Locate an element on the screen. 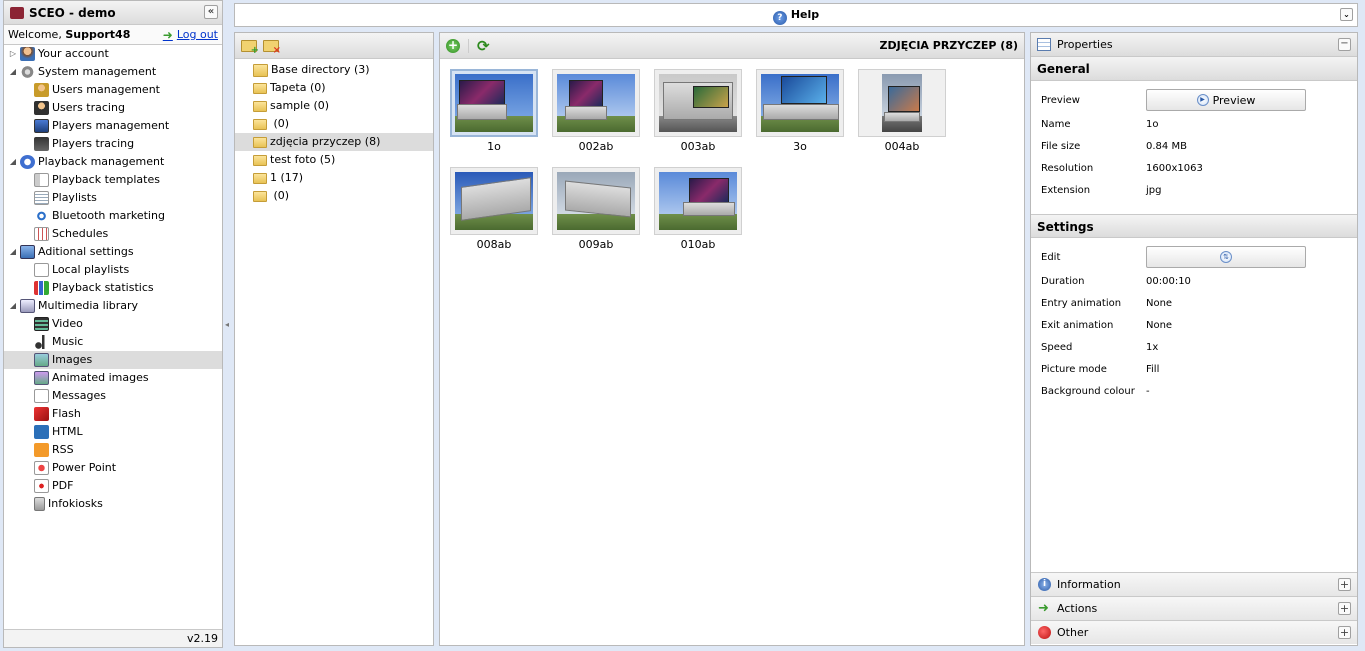 The width and height of the screenshot is (1365, 651). property-key: Preview is located at coordinates (1060, 100).